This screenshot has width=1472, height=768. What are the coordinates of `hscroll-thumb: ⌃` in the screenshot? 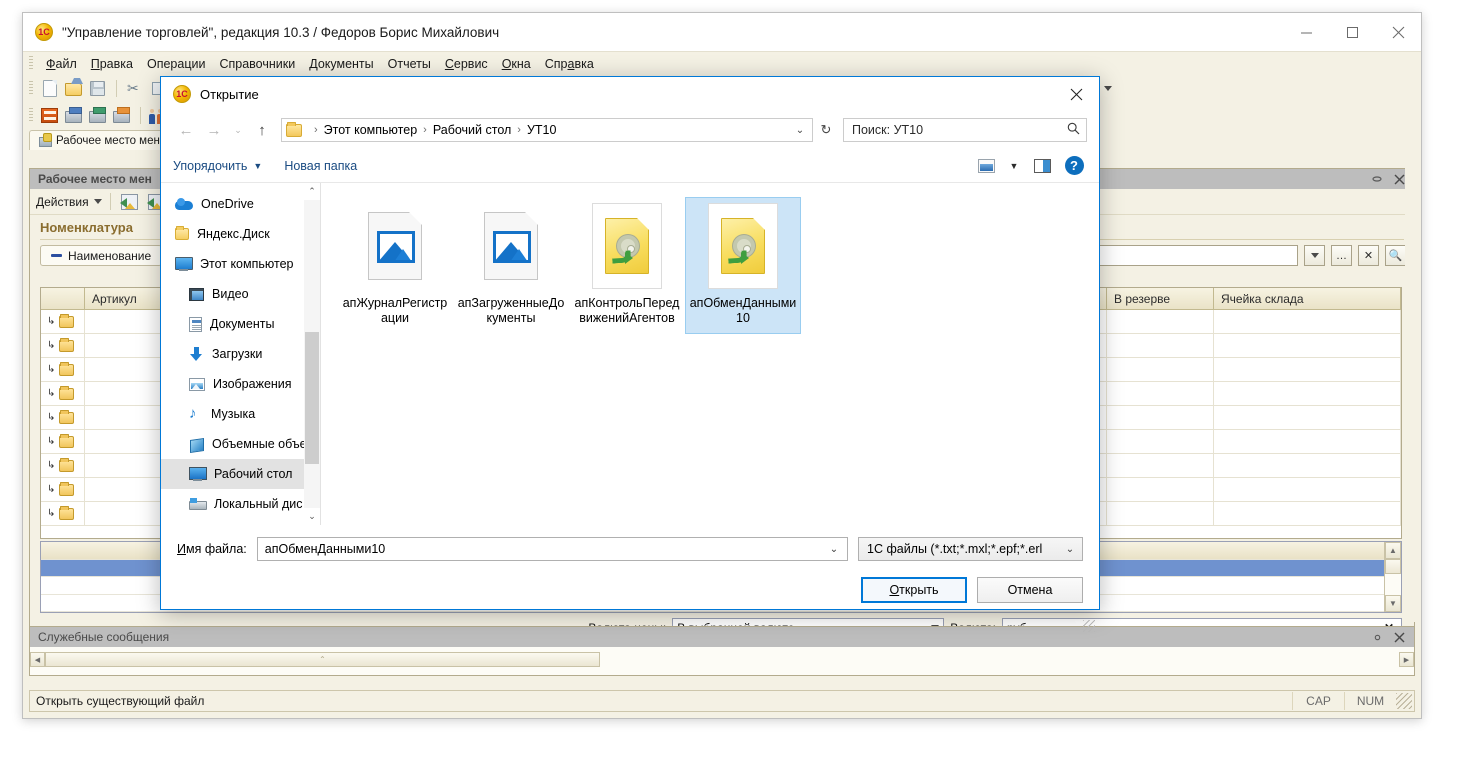 It's located at (322, 659).